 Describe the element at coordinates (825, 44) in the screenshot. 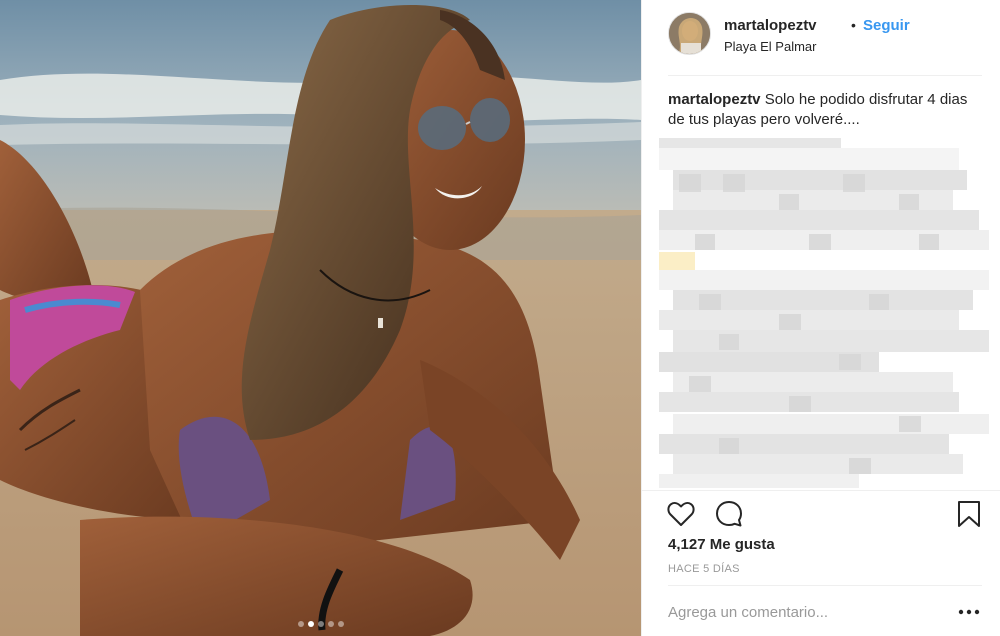

I see `post-header: martalopeztv • Seguir Playa El Palmar` at that location.